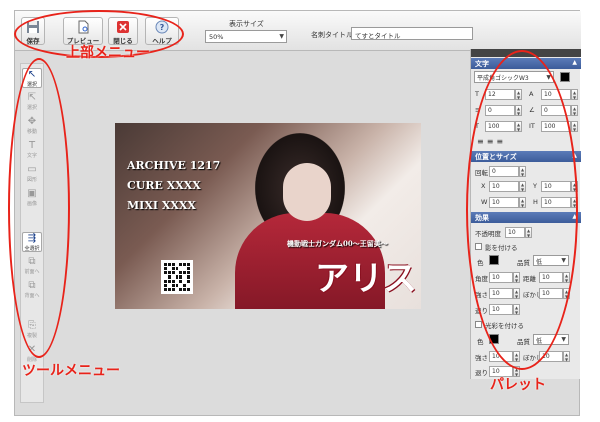 The image size is (600, 422). What do you see at coordinates (337, 244) in the screenshot?
I see `card-subtitle: 機動戦士ガンダム00～王留美～` at bounding box center [337, 244].